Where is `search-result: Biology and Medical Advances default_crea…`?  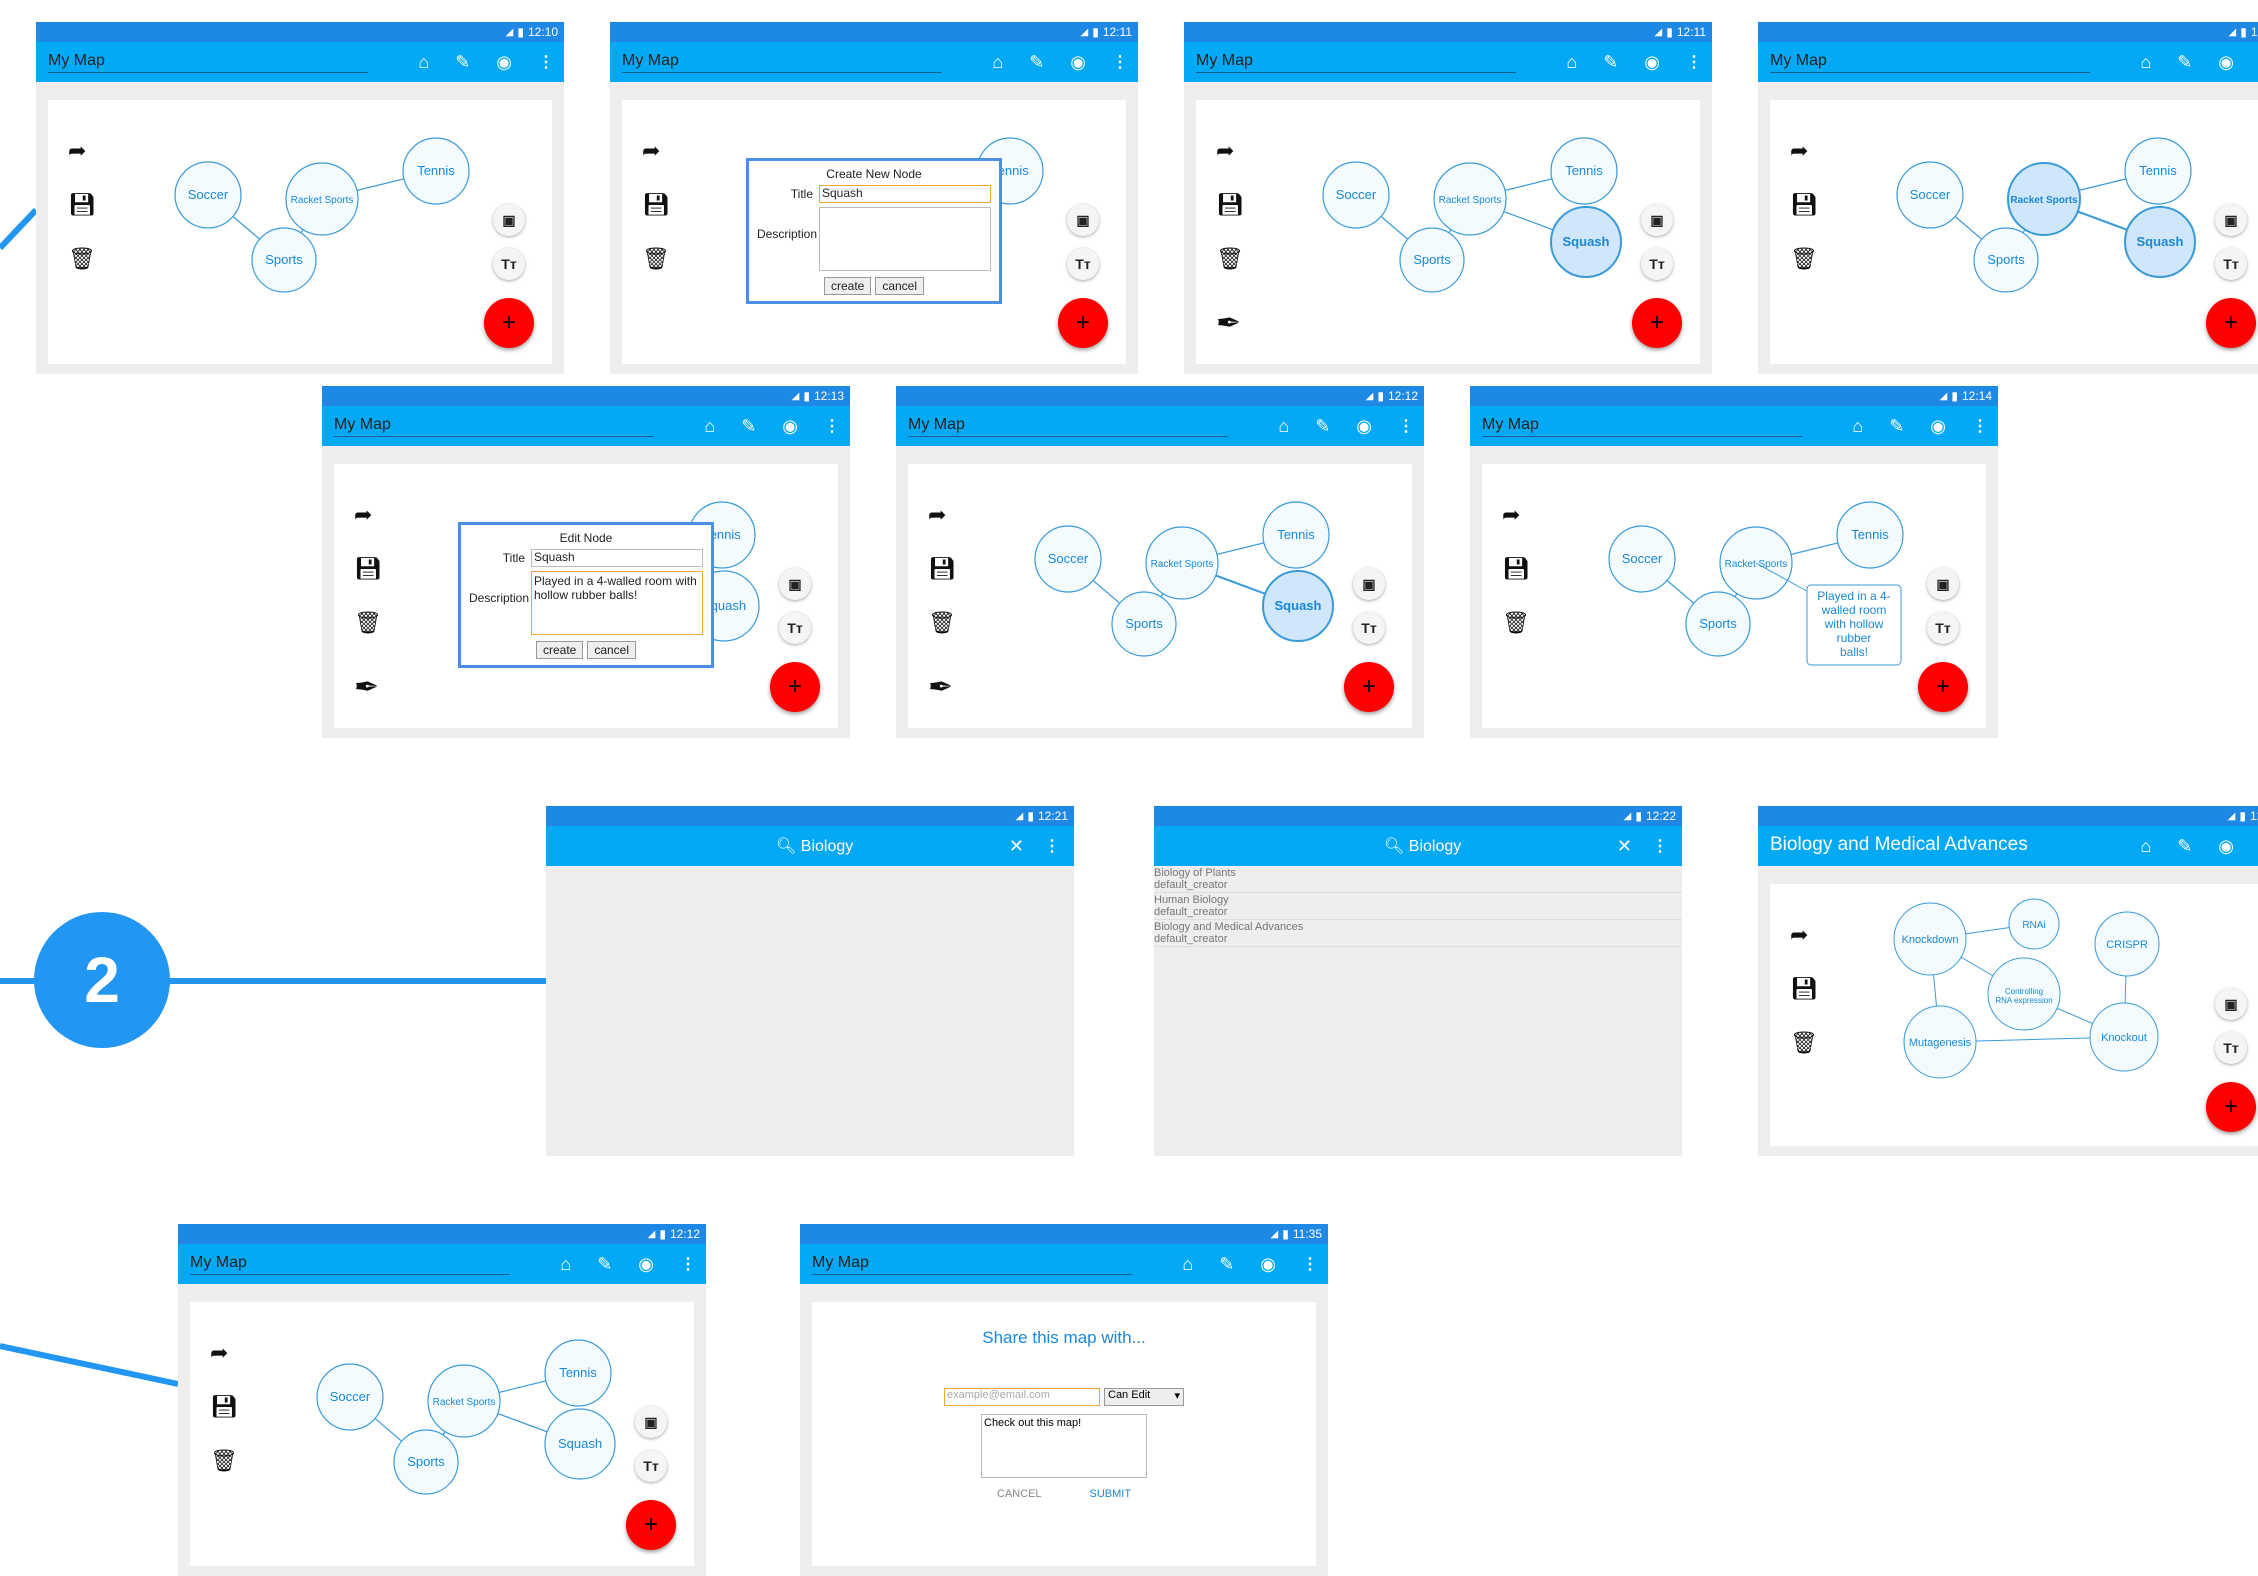
search-result: Biology and Medical Advances default_crea… is located at coordinates (1418, 933).